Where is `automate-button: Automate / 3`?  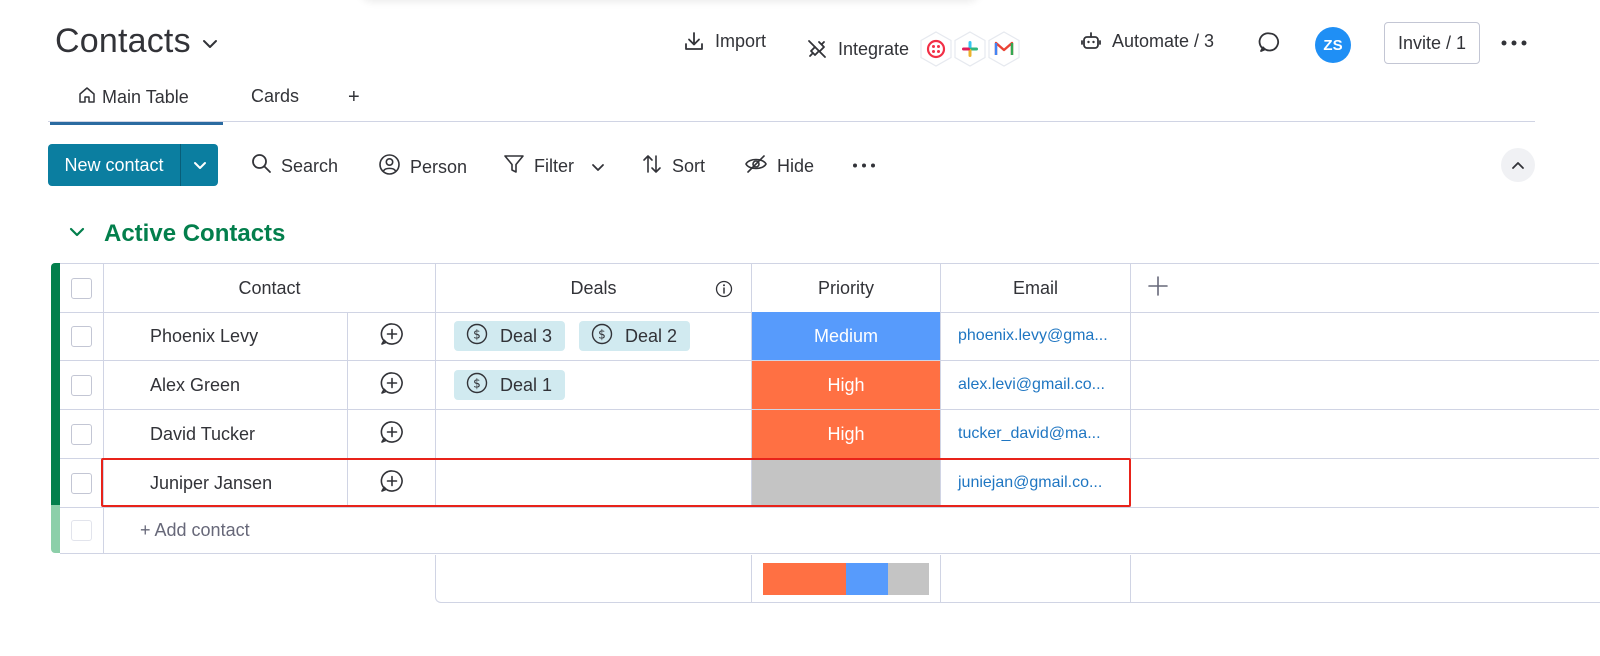
automate-button: Automate / 3 is located at coordinates (1147, 41).